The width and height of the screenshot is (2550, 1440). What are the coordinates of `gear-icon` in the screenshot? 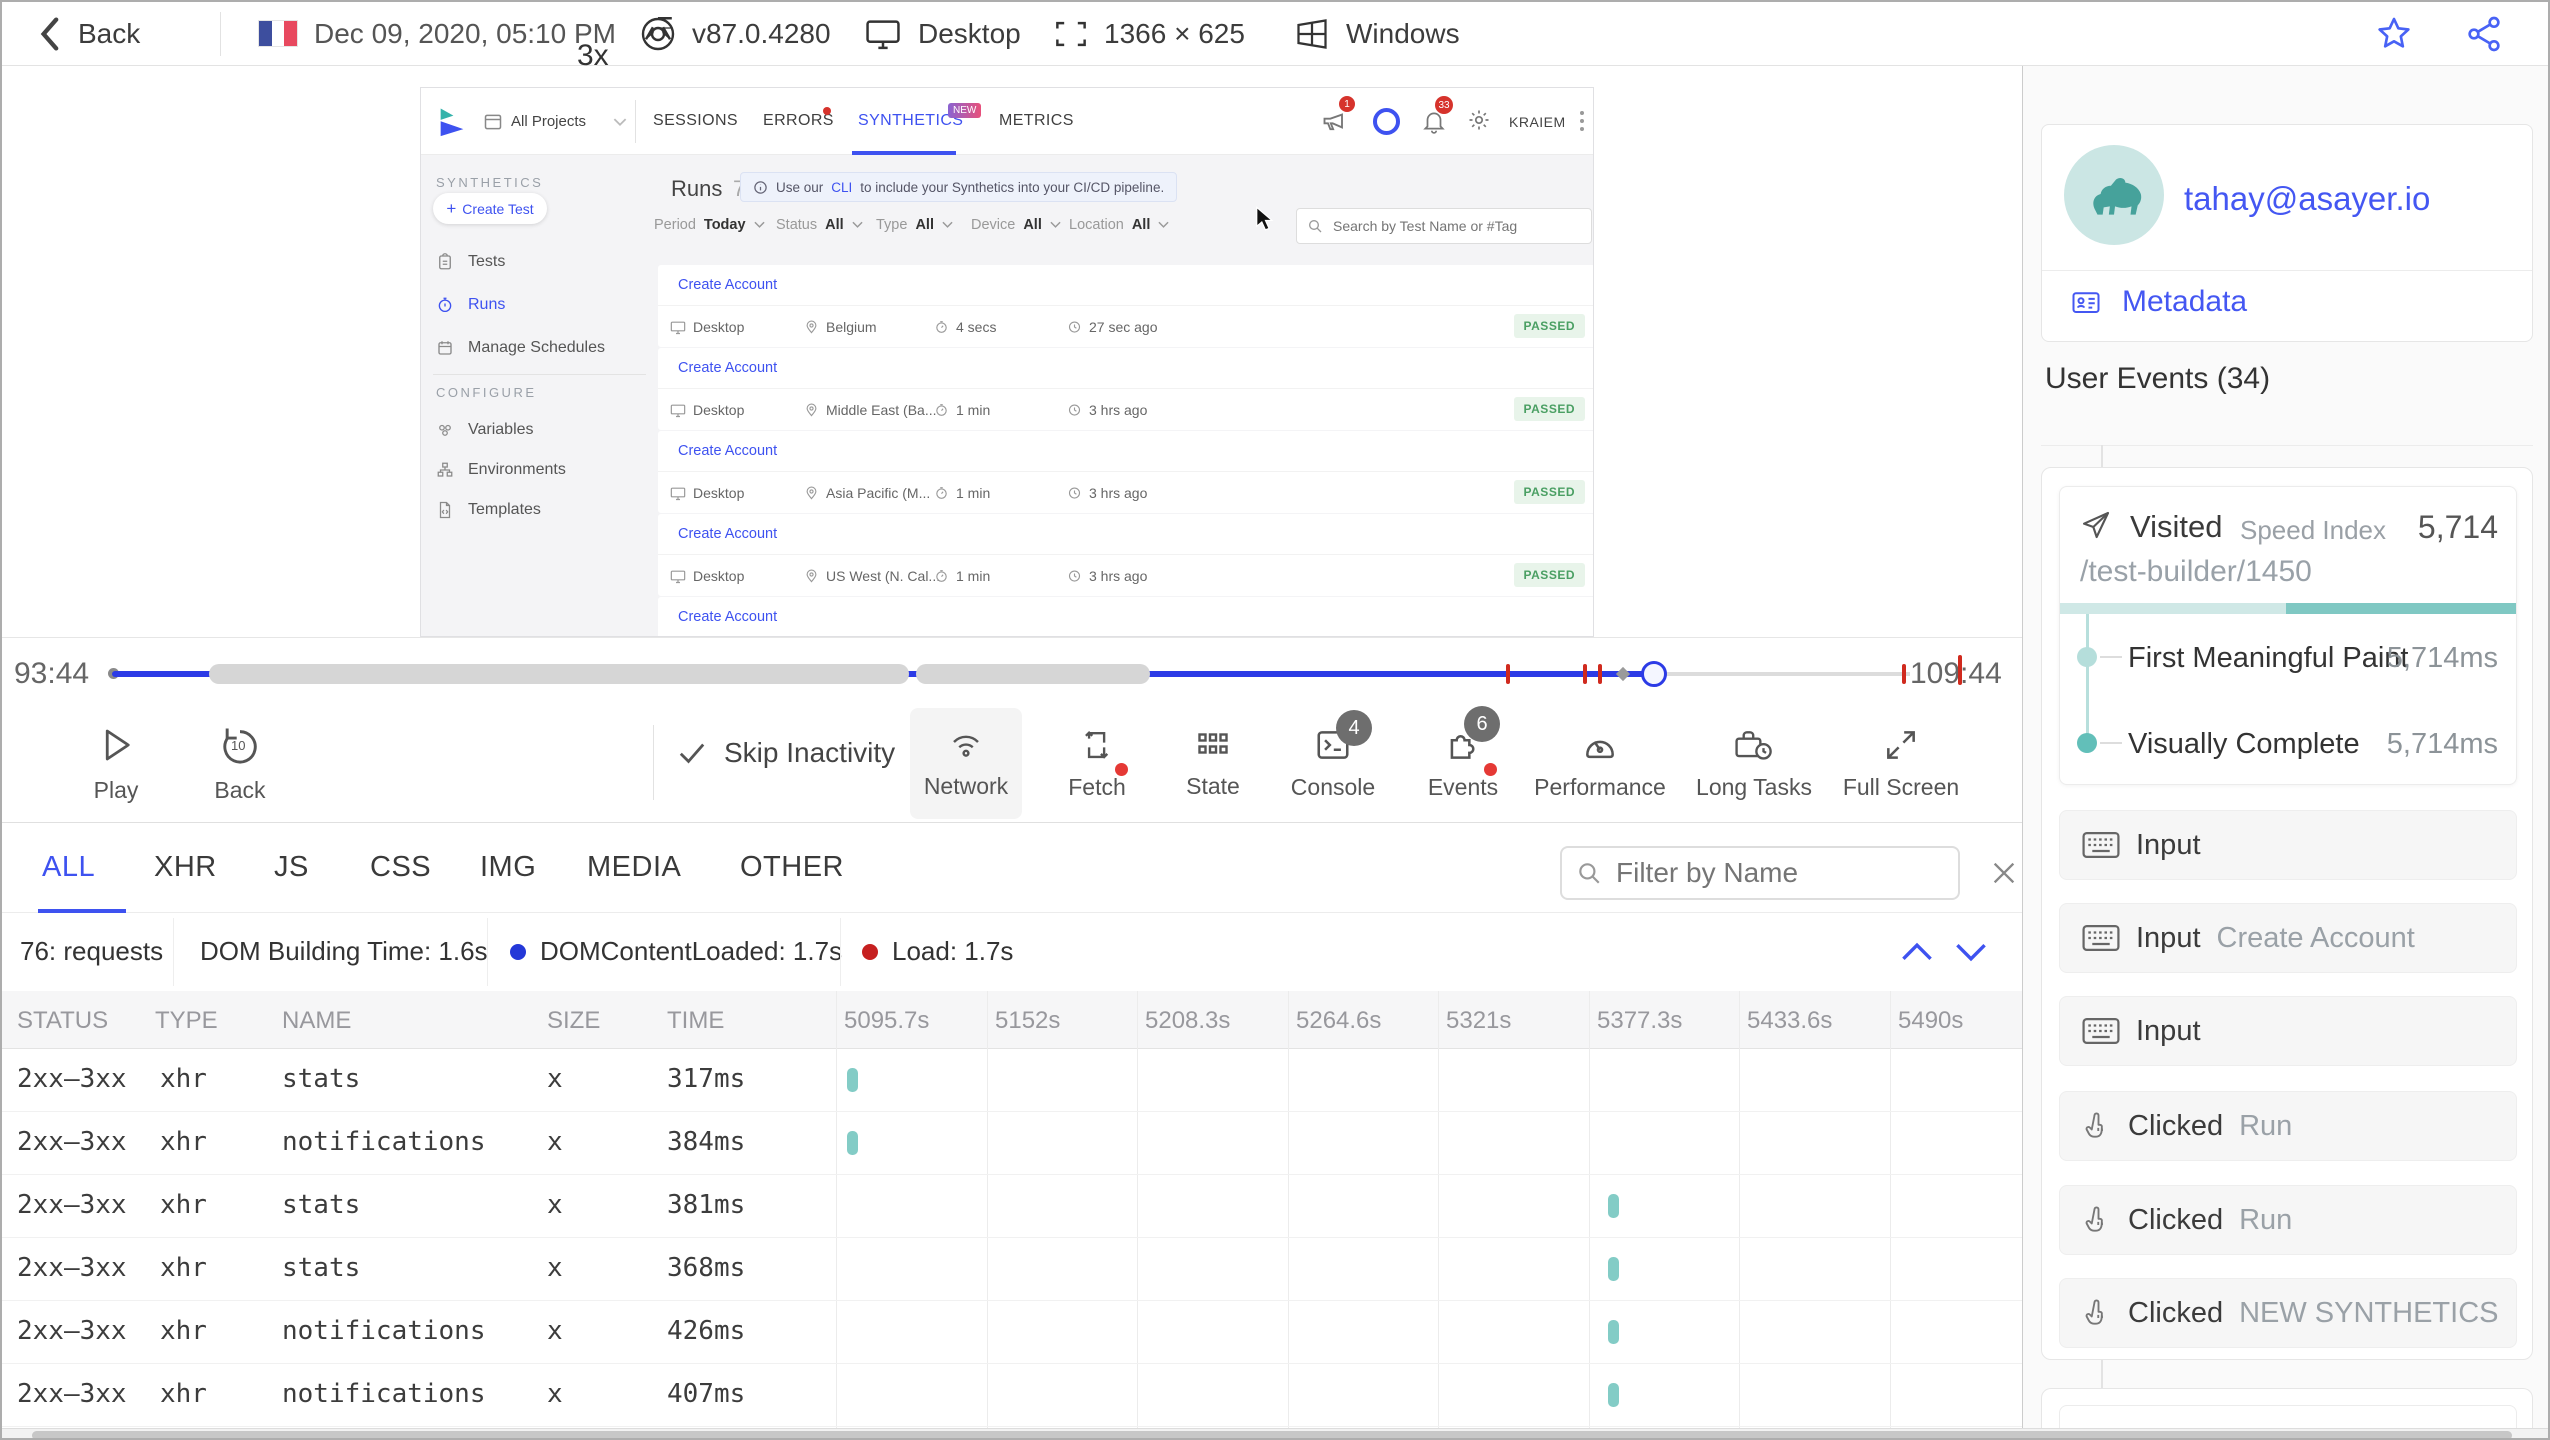 It's located at (1479, 120).